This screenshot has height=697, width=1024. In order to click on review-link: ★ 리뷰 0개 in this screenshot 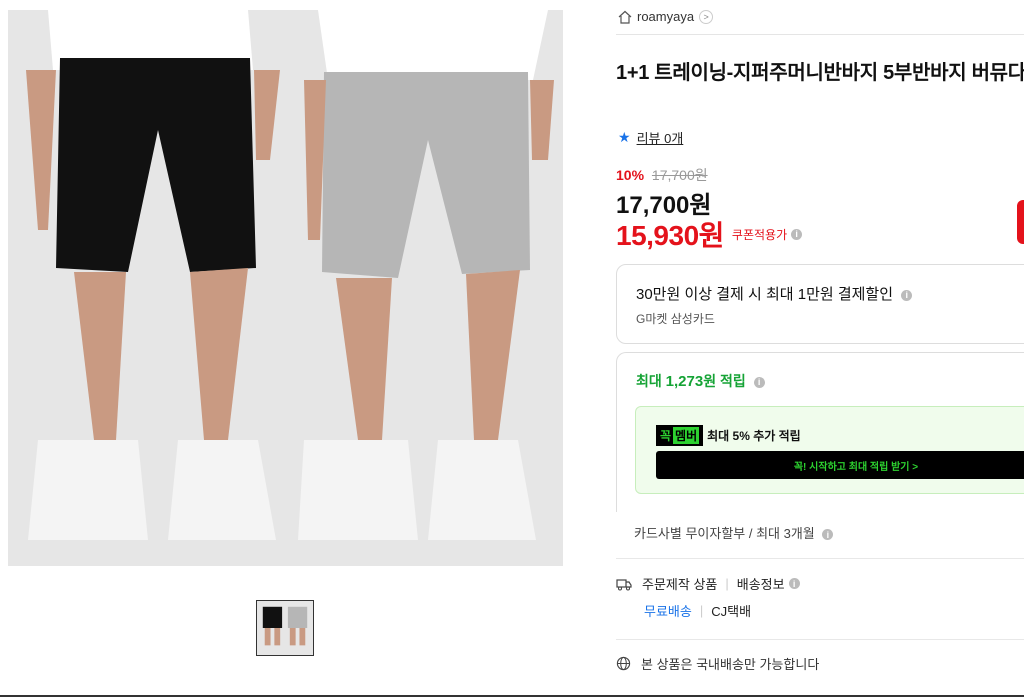, I will do `click(650, 137)`.